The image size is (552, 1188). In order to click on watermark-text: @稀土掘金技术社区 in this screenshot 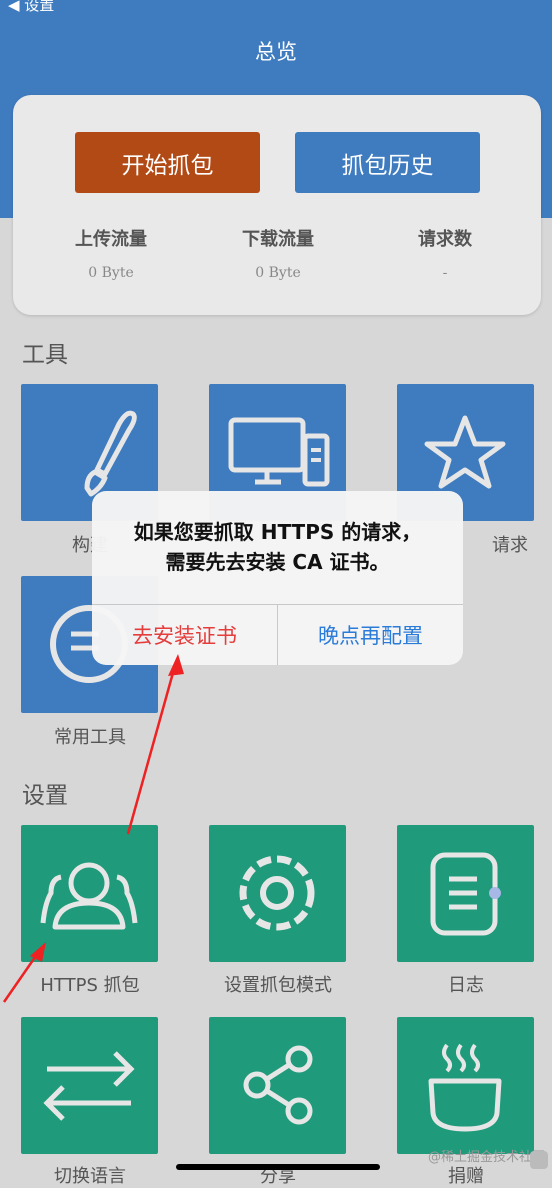, I will do `click(487, 1157)`.